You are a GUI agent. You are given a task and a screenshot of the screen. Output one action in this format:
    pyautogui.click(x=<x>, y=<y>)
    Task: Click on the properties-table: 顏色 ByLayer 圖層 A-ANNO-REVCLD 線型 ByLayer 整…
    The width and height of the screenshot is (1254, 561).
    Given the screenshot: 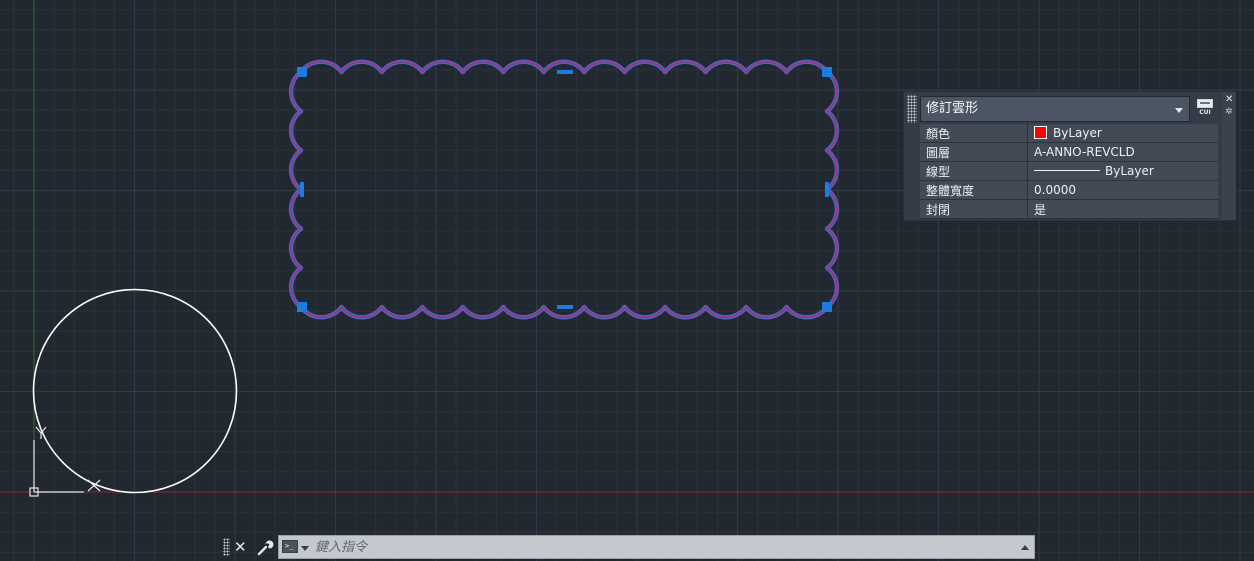 What is the action you would take?
    pyautogui.click(x=1069, y=171)
    